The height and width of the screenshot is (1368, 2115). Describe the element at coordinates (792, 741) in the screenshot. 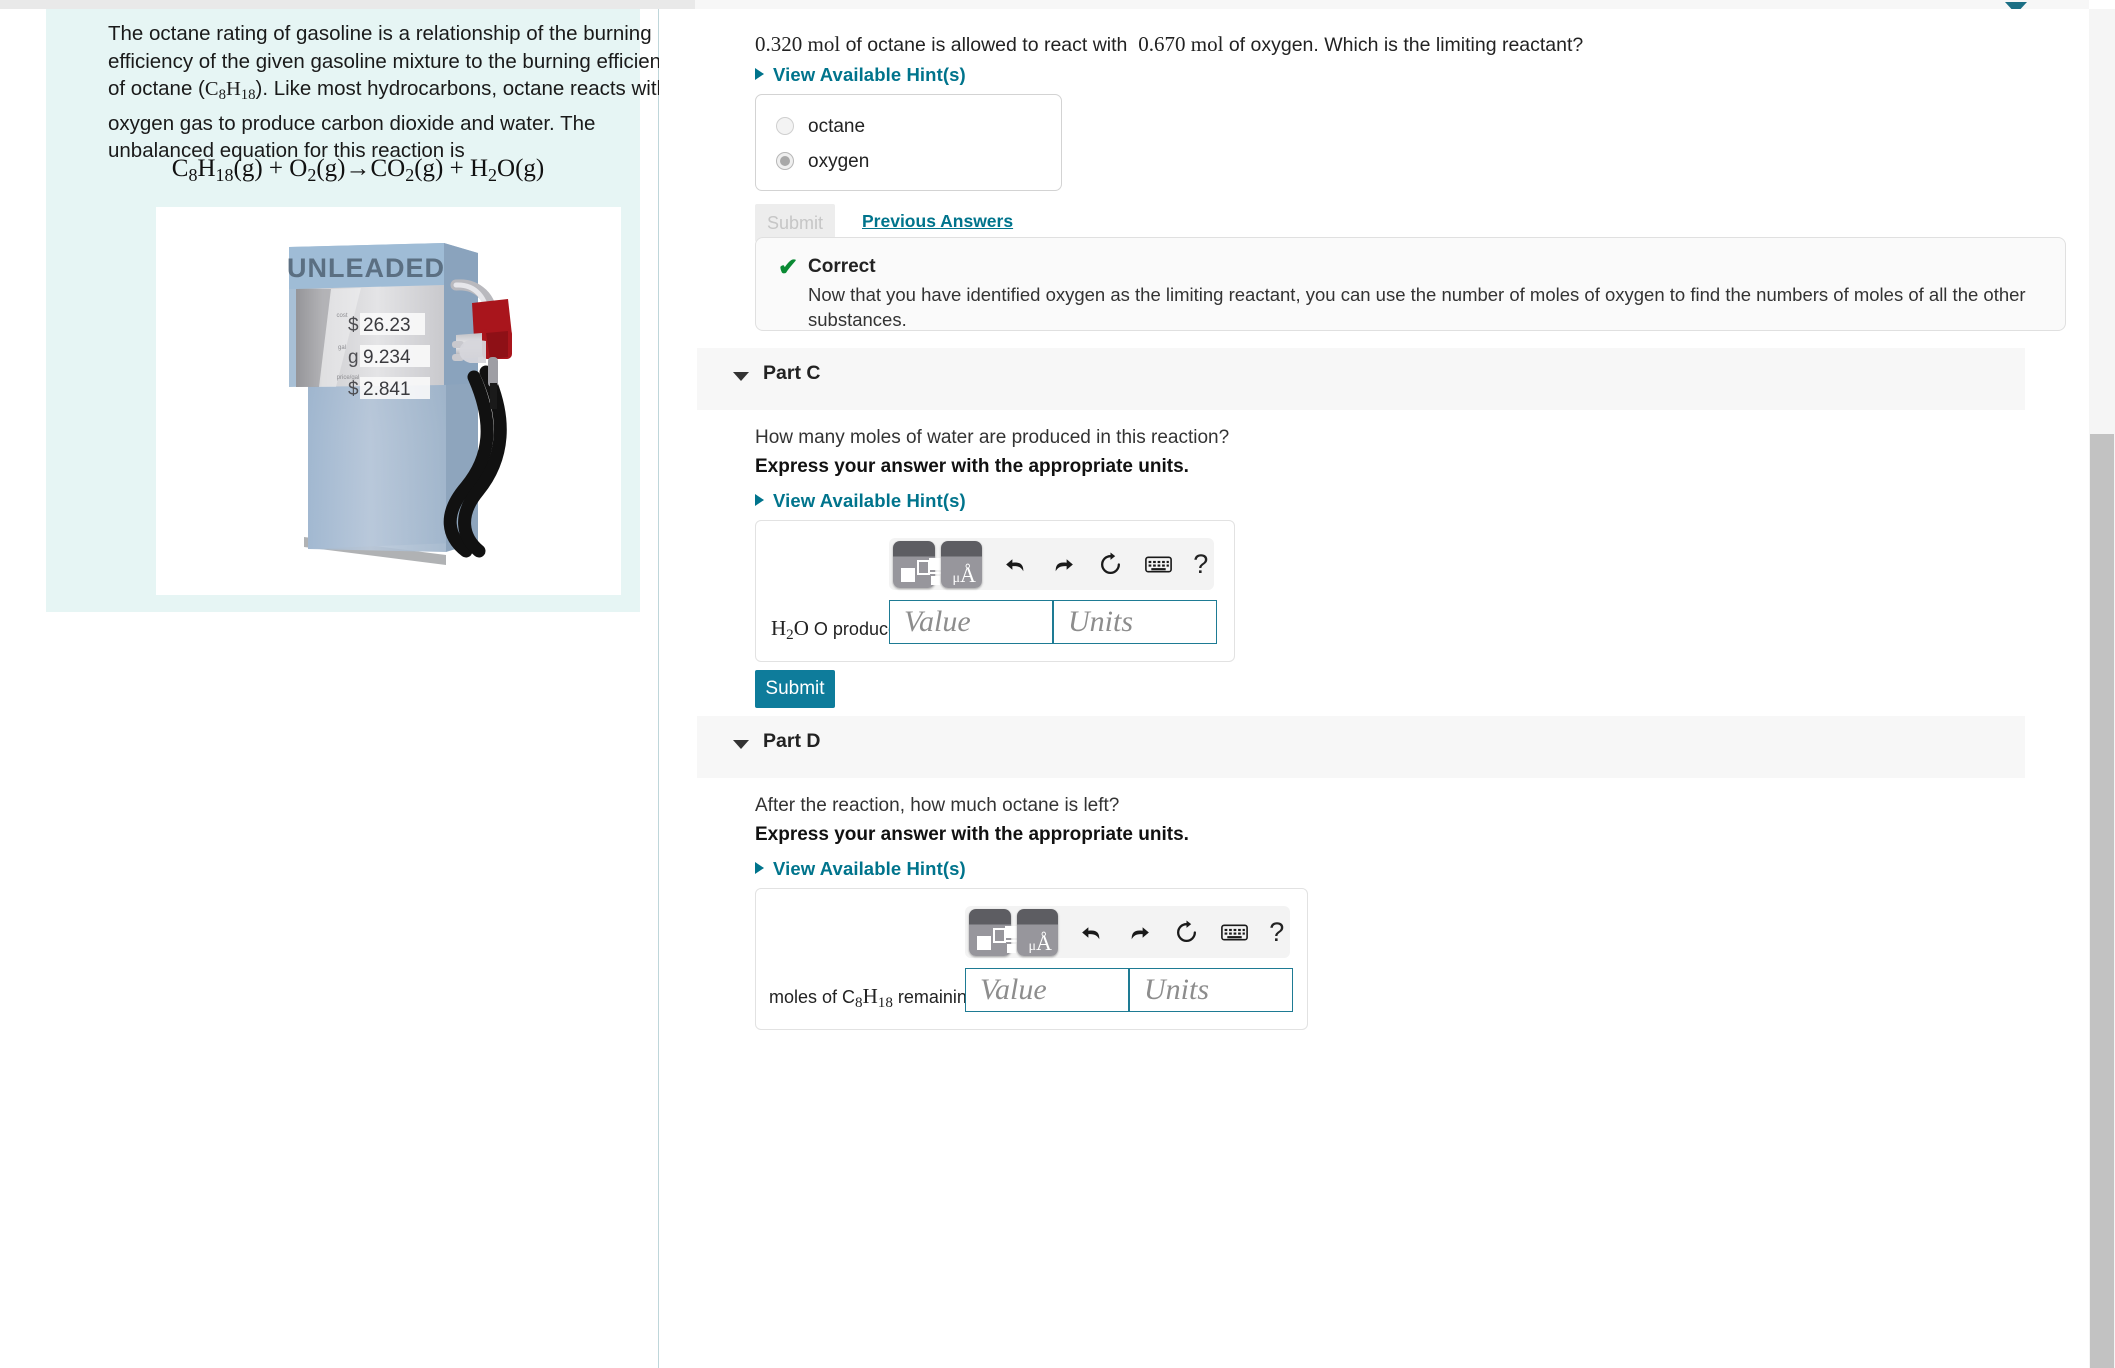

I see `part-d-title: Part D` at that location.